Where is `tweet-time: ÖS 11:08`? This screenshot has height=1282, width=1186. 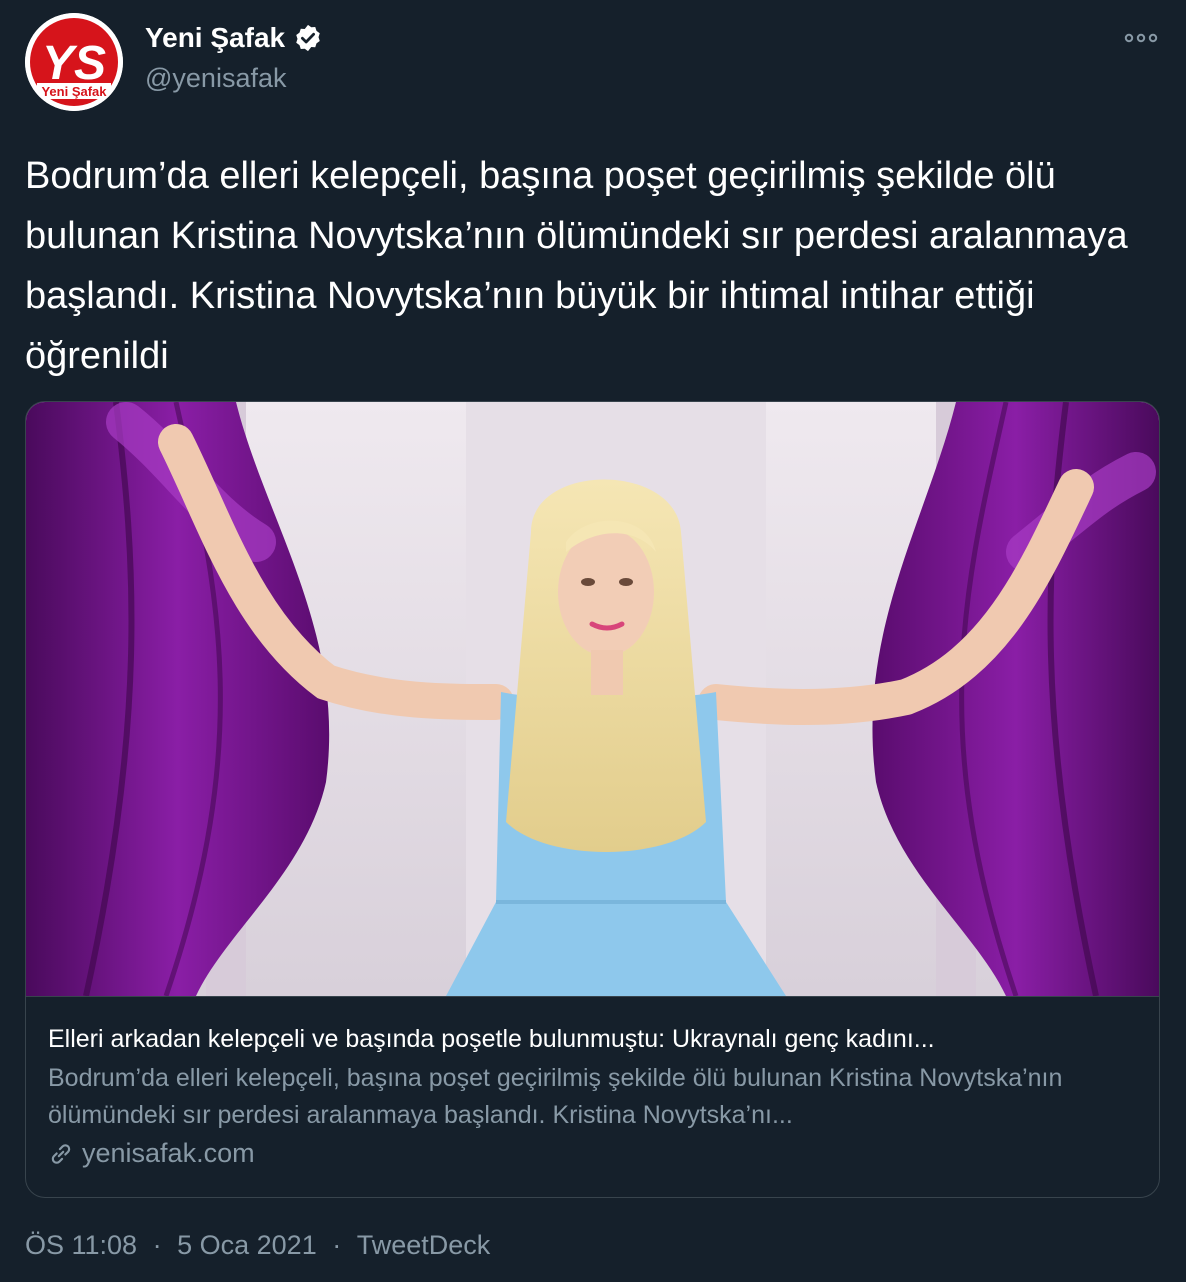
tweet-time: ÖS 11:08 is located at coordinates (81, 1245).